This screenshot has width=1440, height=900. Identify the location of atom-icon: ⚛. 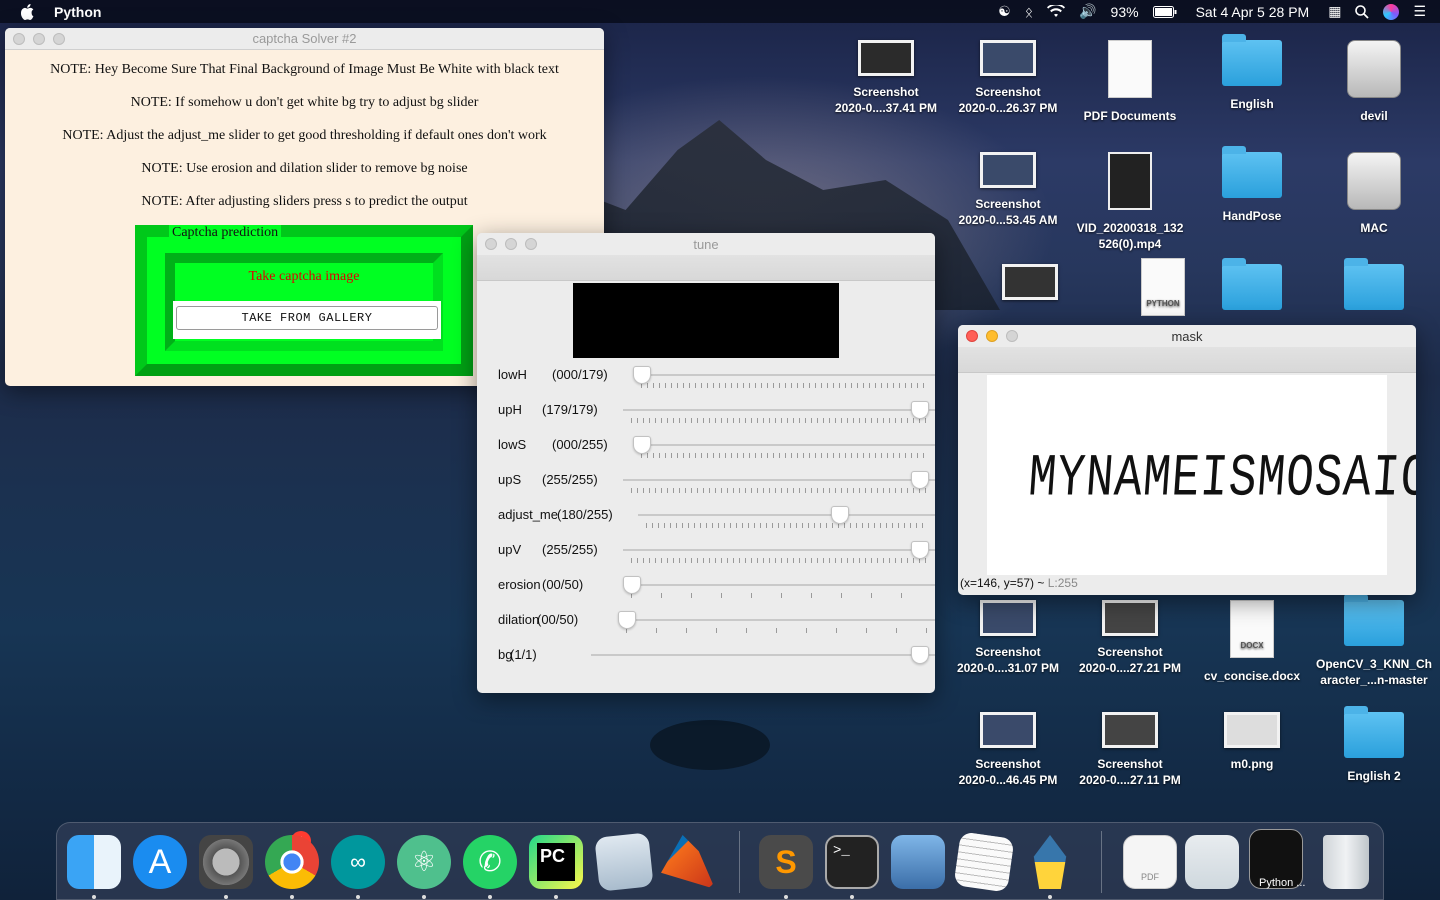
(424, 862).